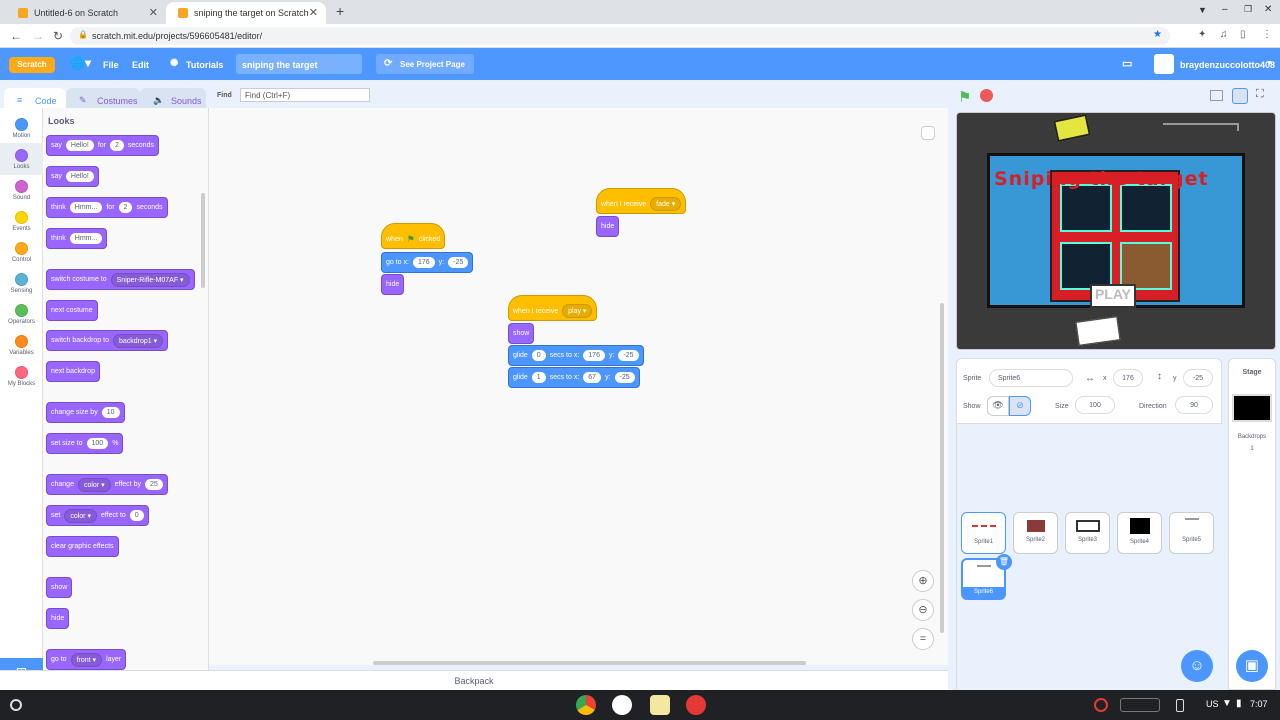 This screenshot has height=720, width=1280. I want to click on chrome-app-icon, so click(586, 705).